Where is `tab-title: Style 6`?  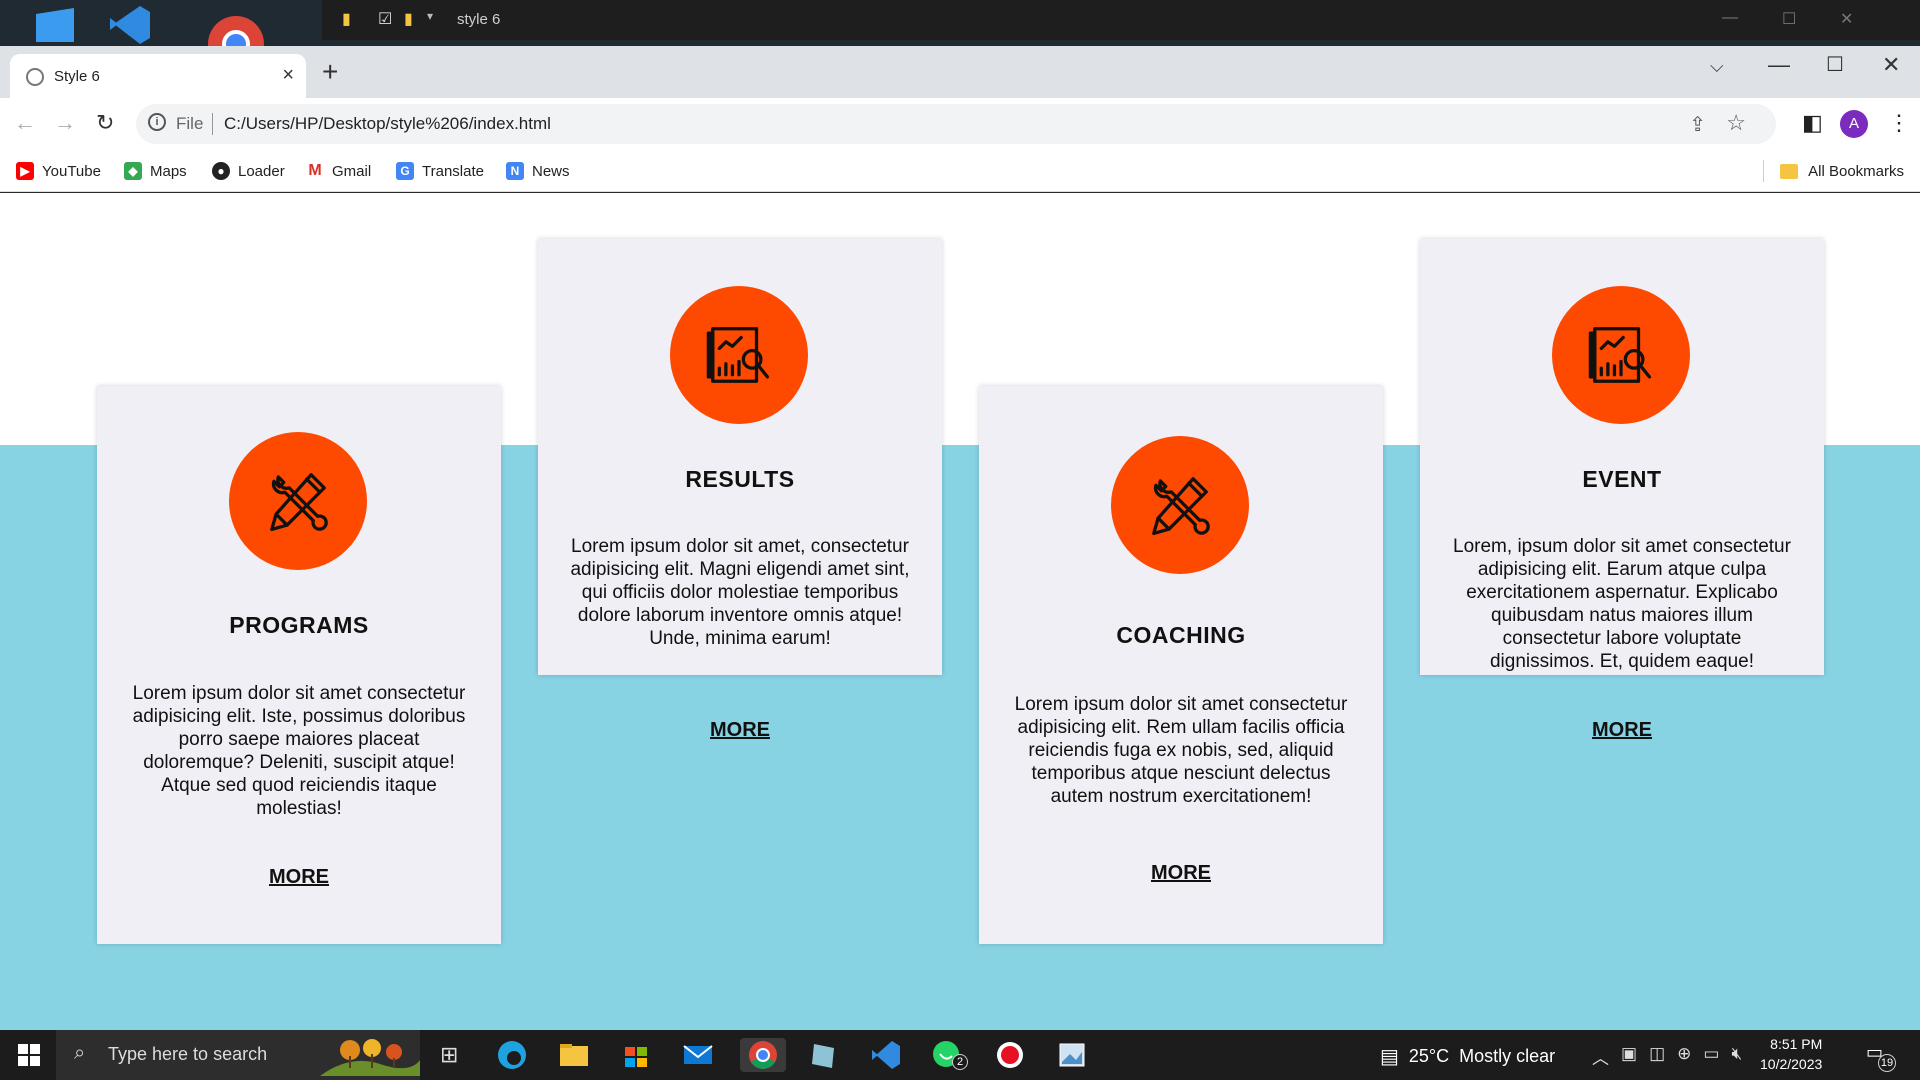 tab-title: Style 6 is located at coordinates (77, 76).